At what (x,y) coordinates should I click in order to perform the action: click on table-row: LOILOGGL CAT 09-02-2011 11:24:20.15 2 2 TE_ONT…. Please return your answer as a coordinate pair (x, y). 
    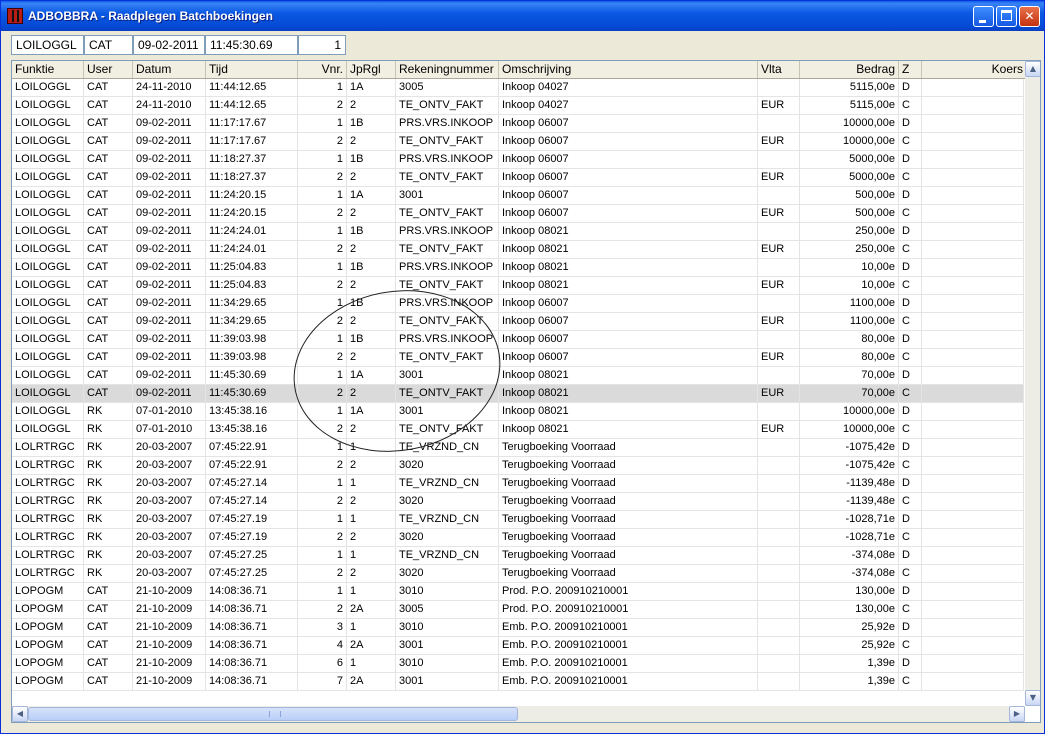
    Looking at the image, I should click on (518, 214).